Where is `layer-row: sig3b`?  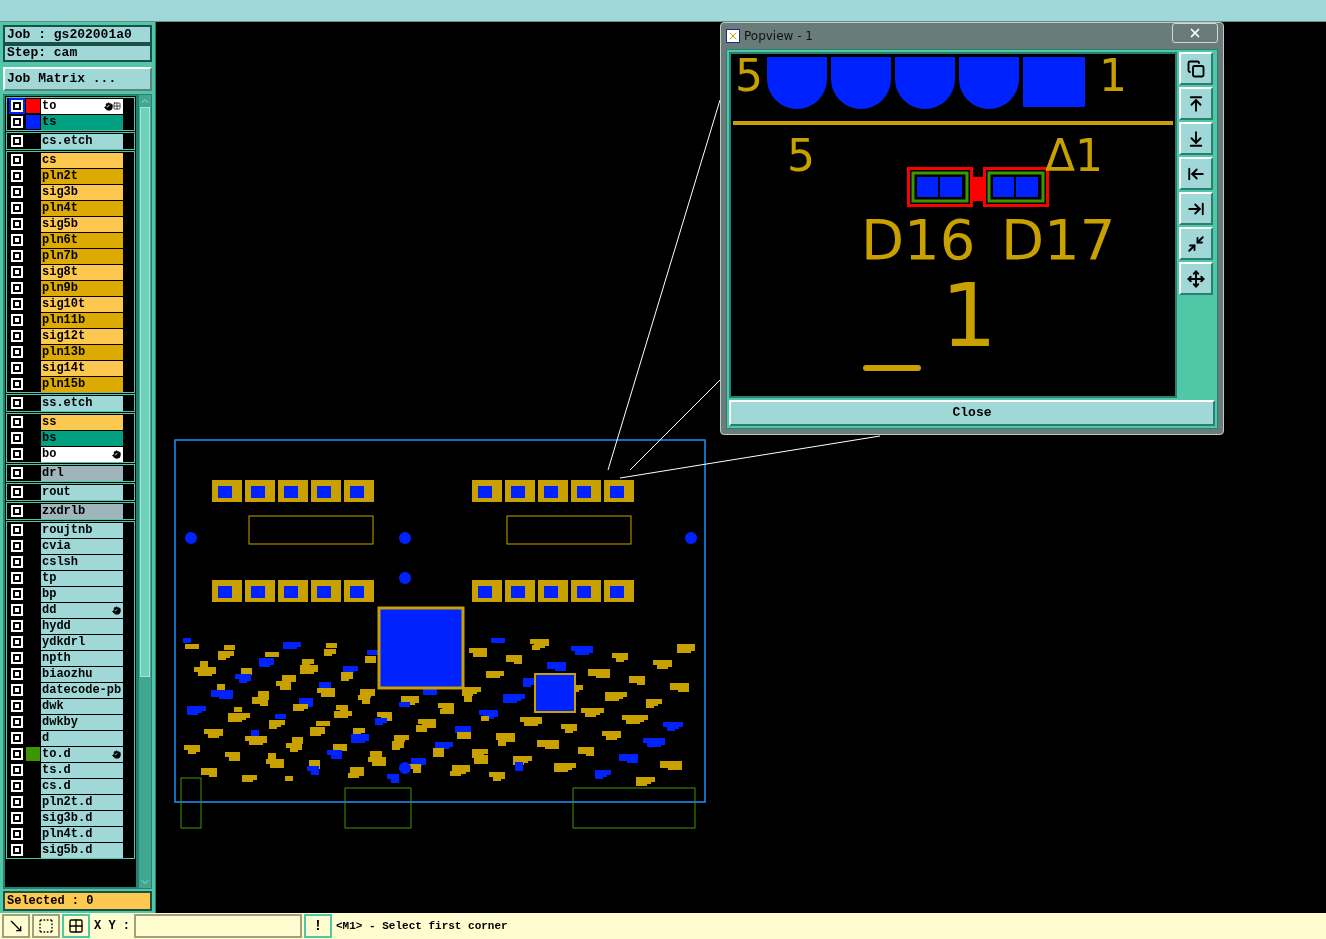 layer-row: sig3b is located at coordinates (82, 192).